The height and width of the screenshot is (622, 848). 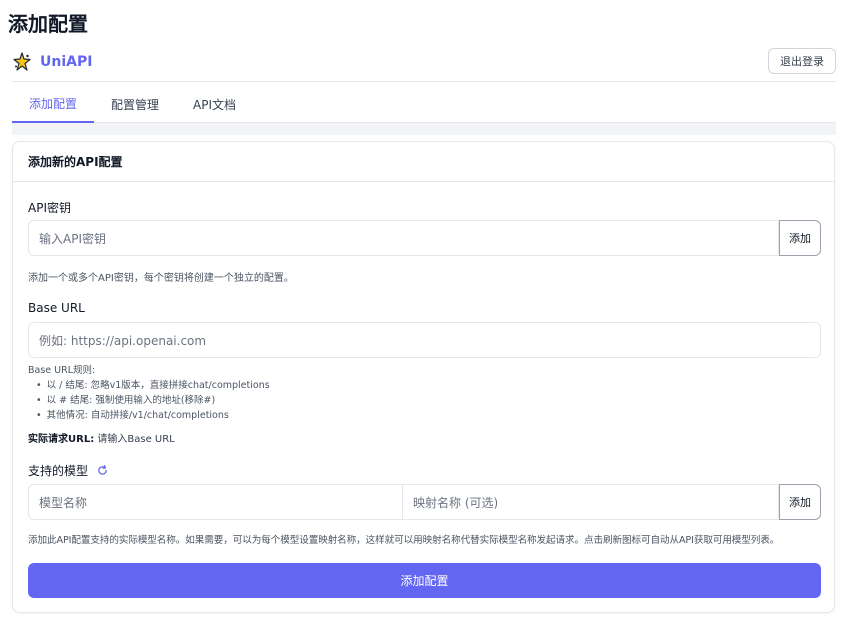 I want to click on models-label-row: 支持的模型, so click(x=68, y=470).